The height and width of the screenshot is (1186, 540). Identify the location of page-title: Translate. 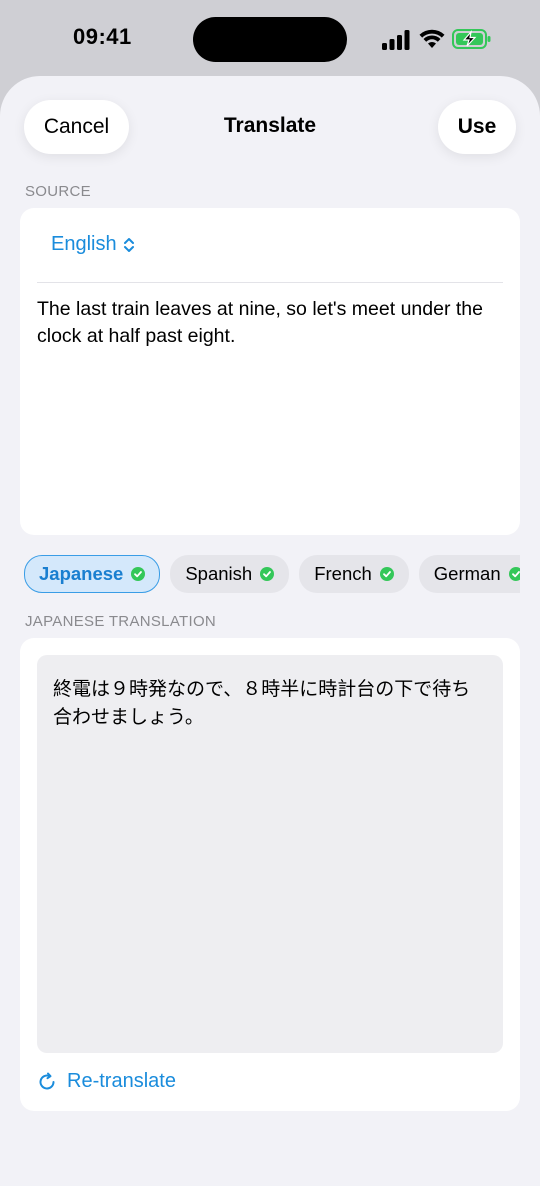
(270, 125).